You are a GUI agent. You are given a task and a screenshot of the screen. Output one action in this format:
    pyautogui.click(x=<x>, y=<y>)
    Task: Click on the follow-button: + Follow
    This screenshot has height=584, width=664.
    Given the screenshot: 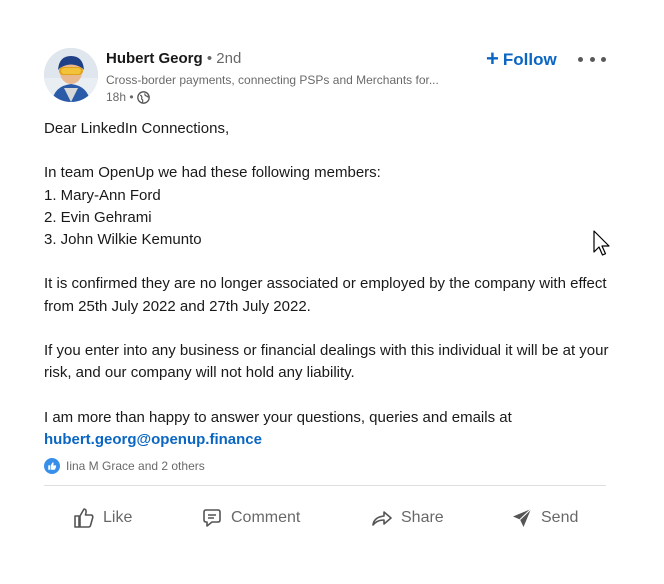 What is the action you would take?
    pyautogui.click(x=521, y=60)
    